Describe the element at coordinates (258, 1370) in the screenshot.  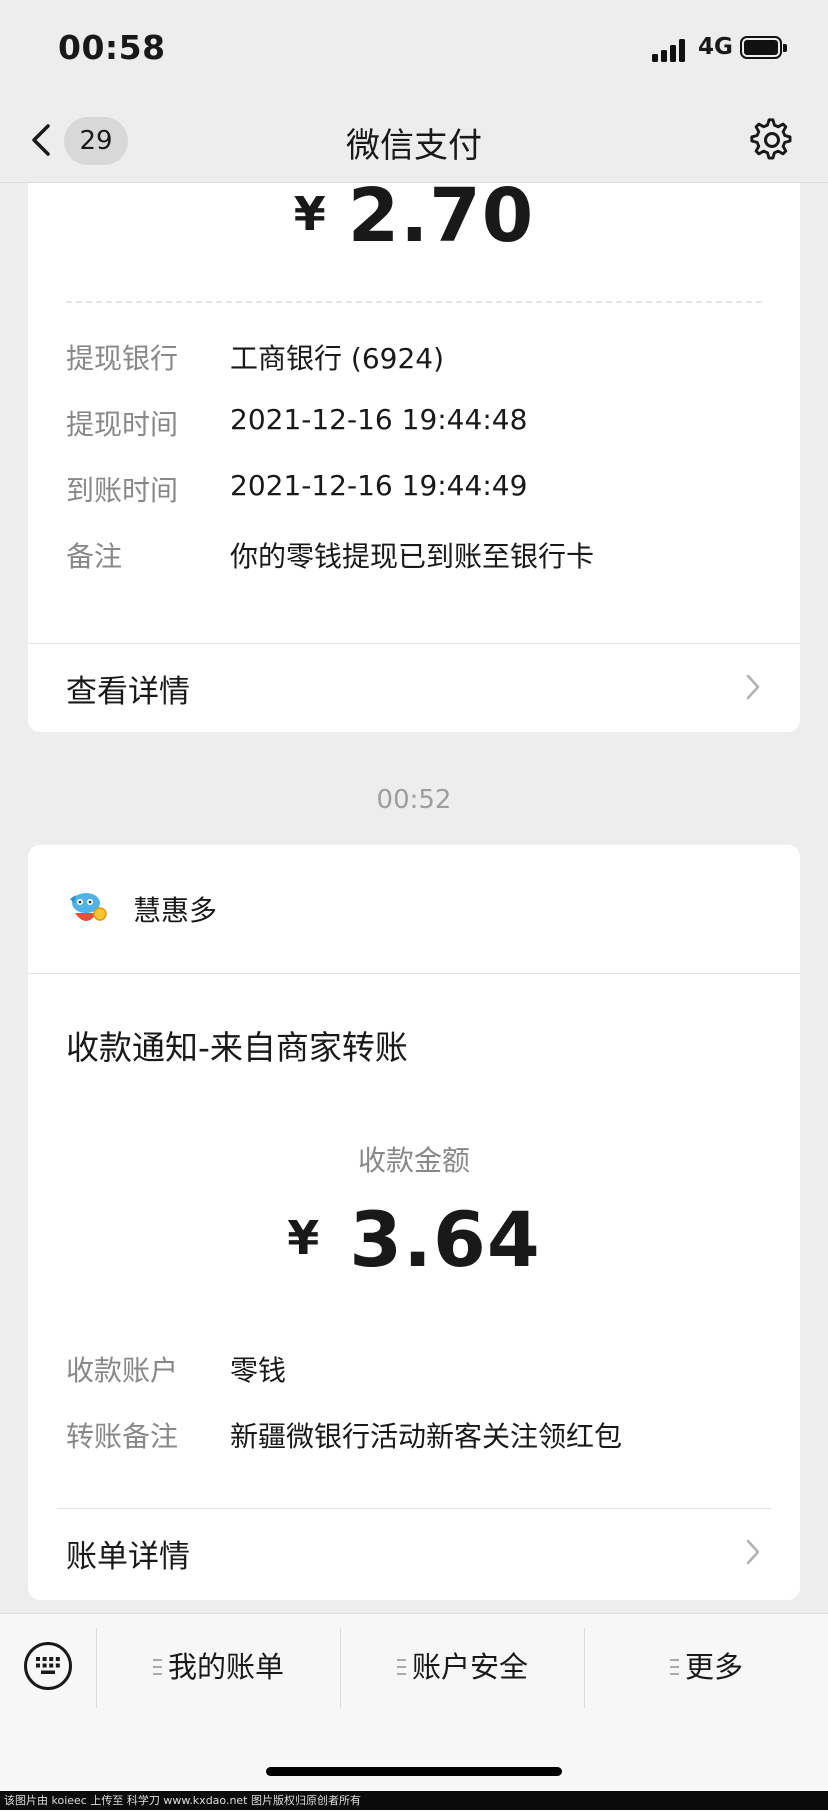
I see `row-value: 零钱` at that location.